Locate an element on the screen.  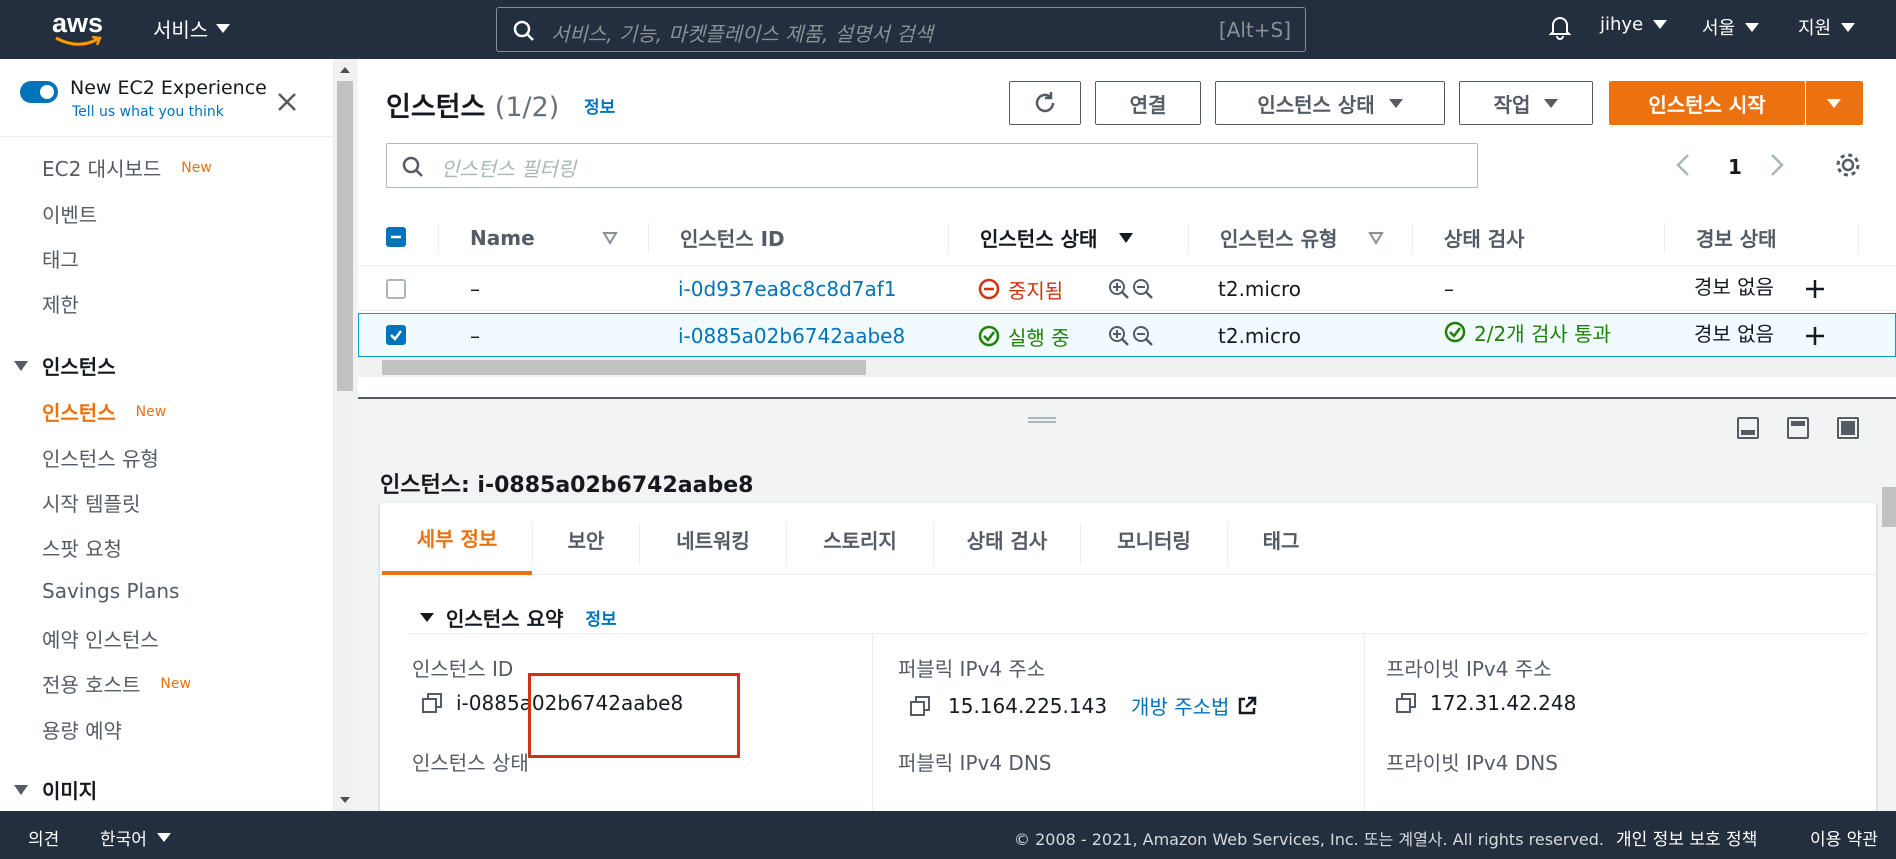
feedback-link: 의견 is located at coordinates (43, 837).